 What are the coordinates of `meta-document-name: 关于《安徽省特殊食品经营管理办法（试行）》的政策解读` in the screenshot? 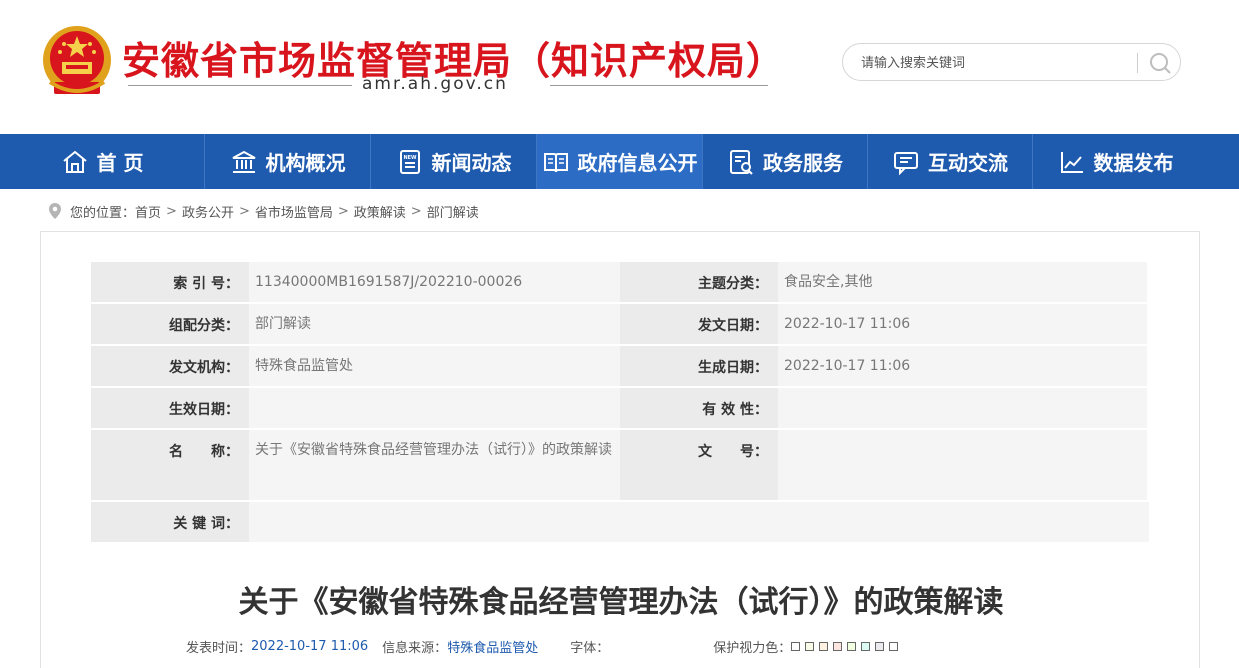 It's located at (434, 465).